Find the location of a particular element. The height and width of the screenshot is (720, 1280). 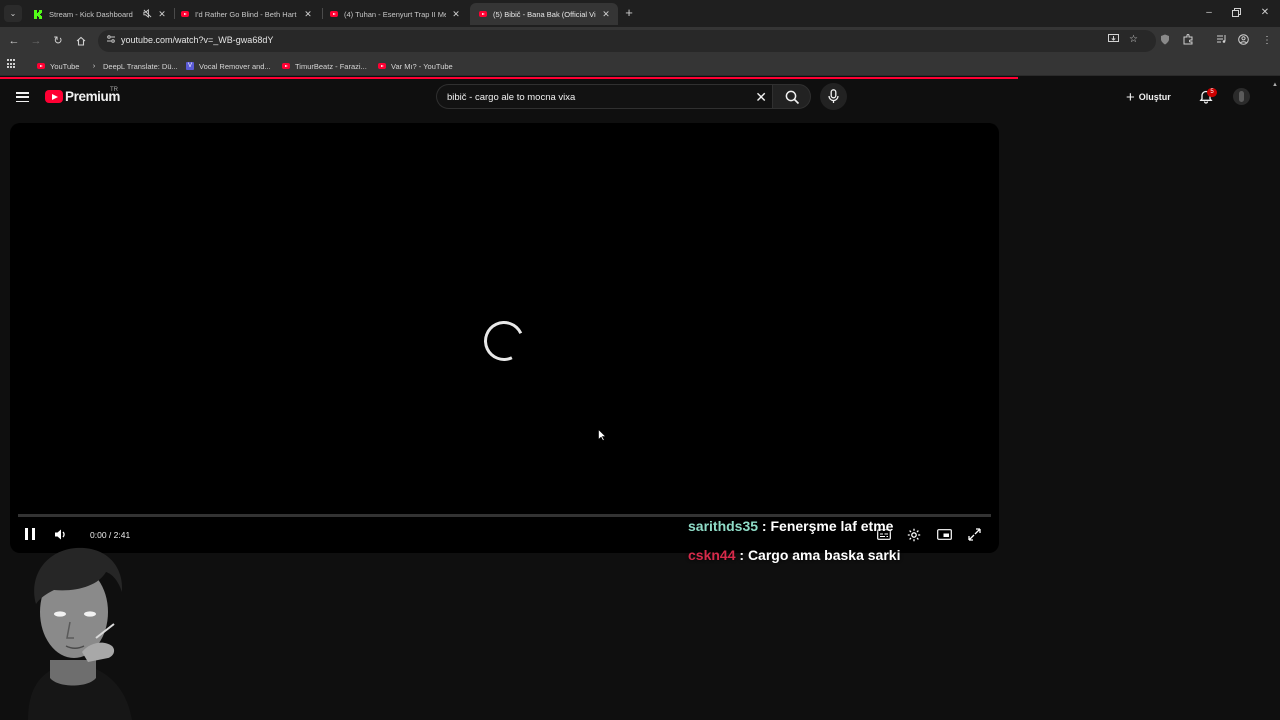

chat-message: cskn44 : Cargo ama baska sarki is located at coordinates (794, 555).